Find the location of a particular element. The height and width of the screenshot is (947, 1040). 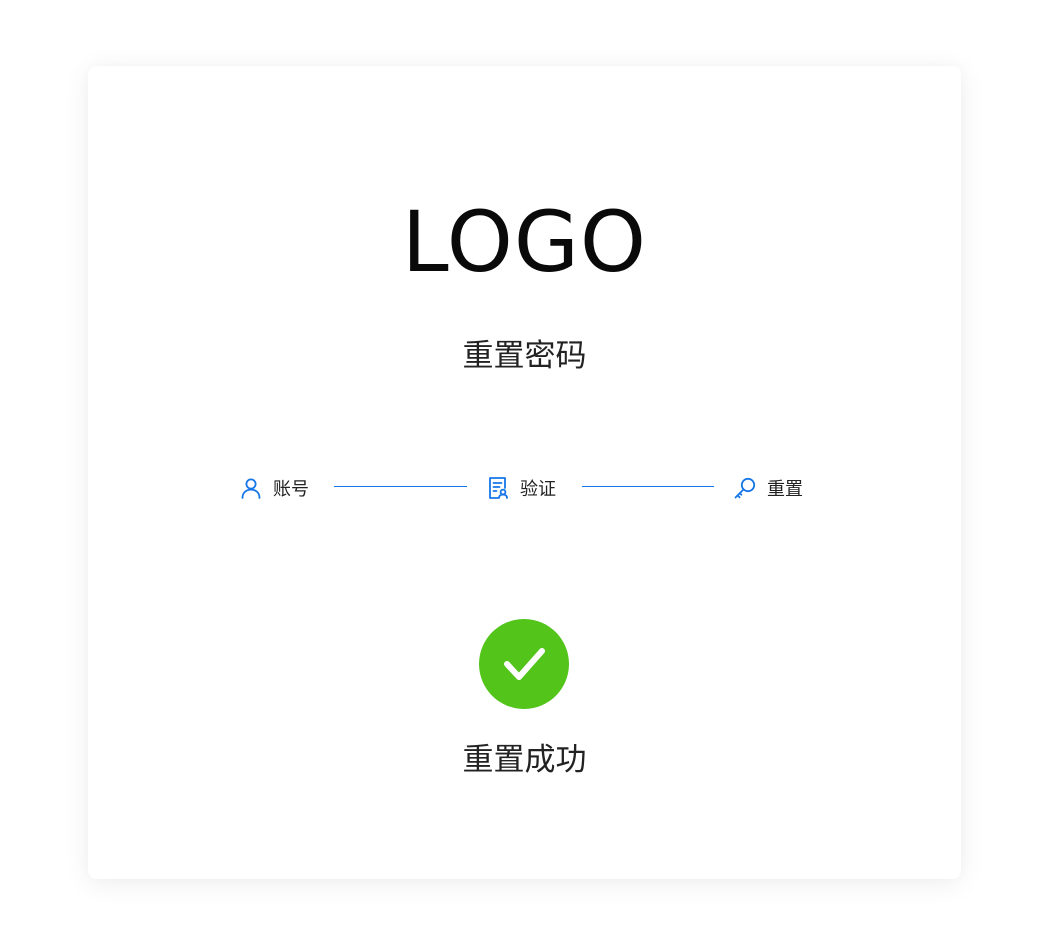

step-reset: 重置 is located at coordinates (768, 488).